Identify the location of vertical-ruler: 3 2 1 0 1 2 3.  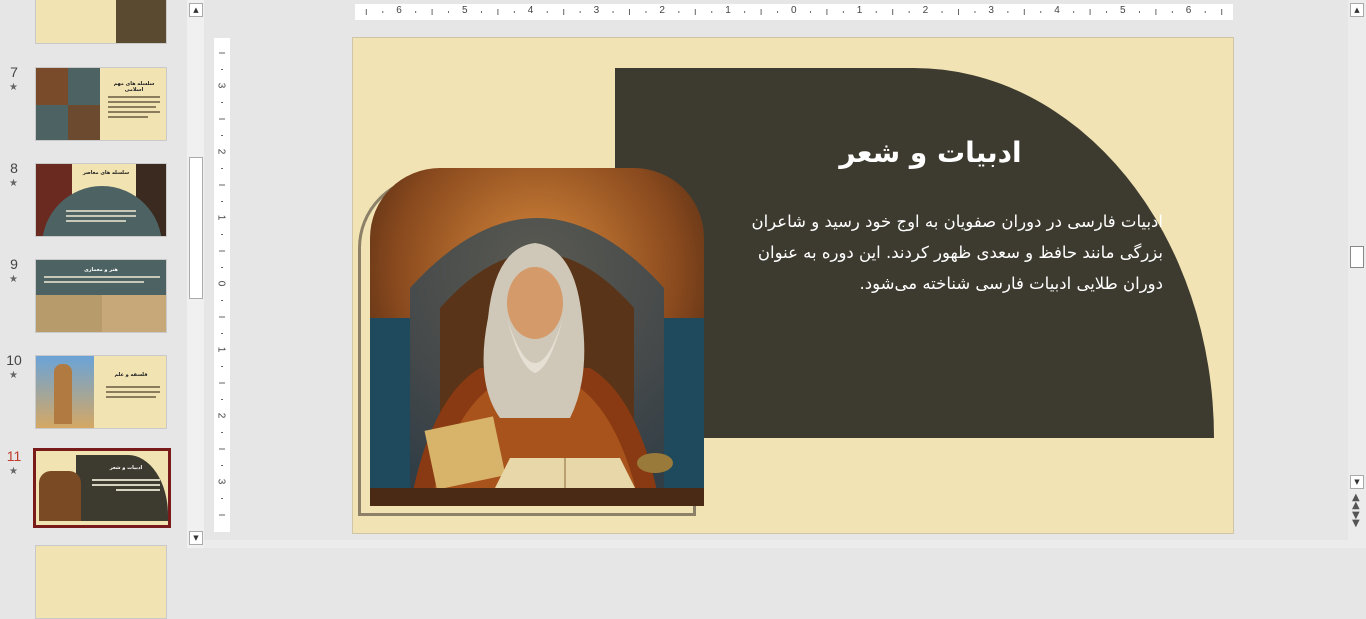
(222, 285).